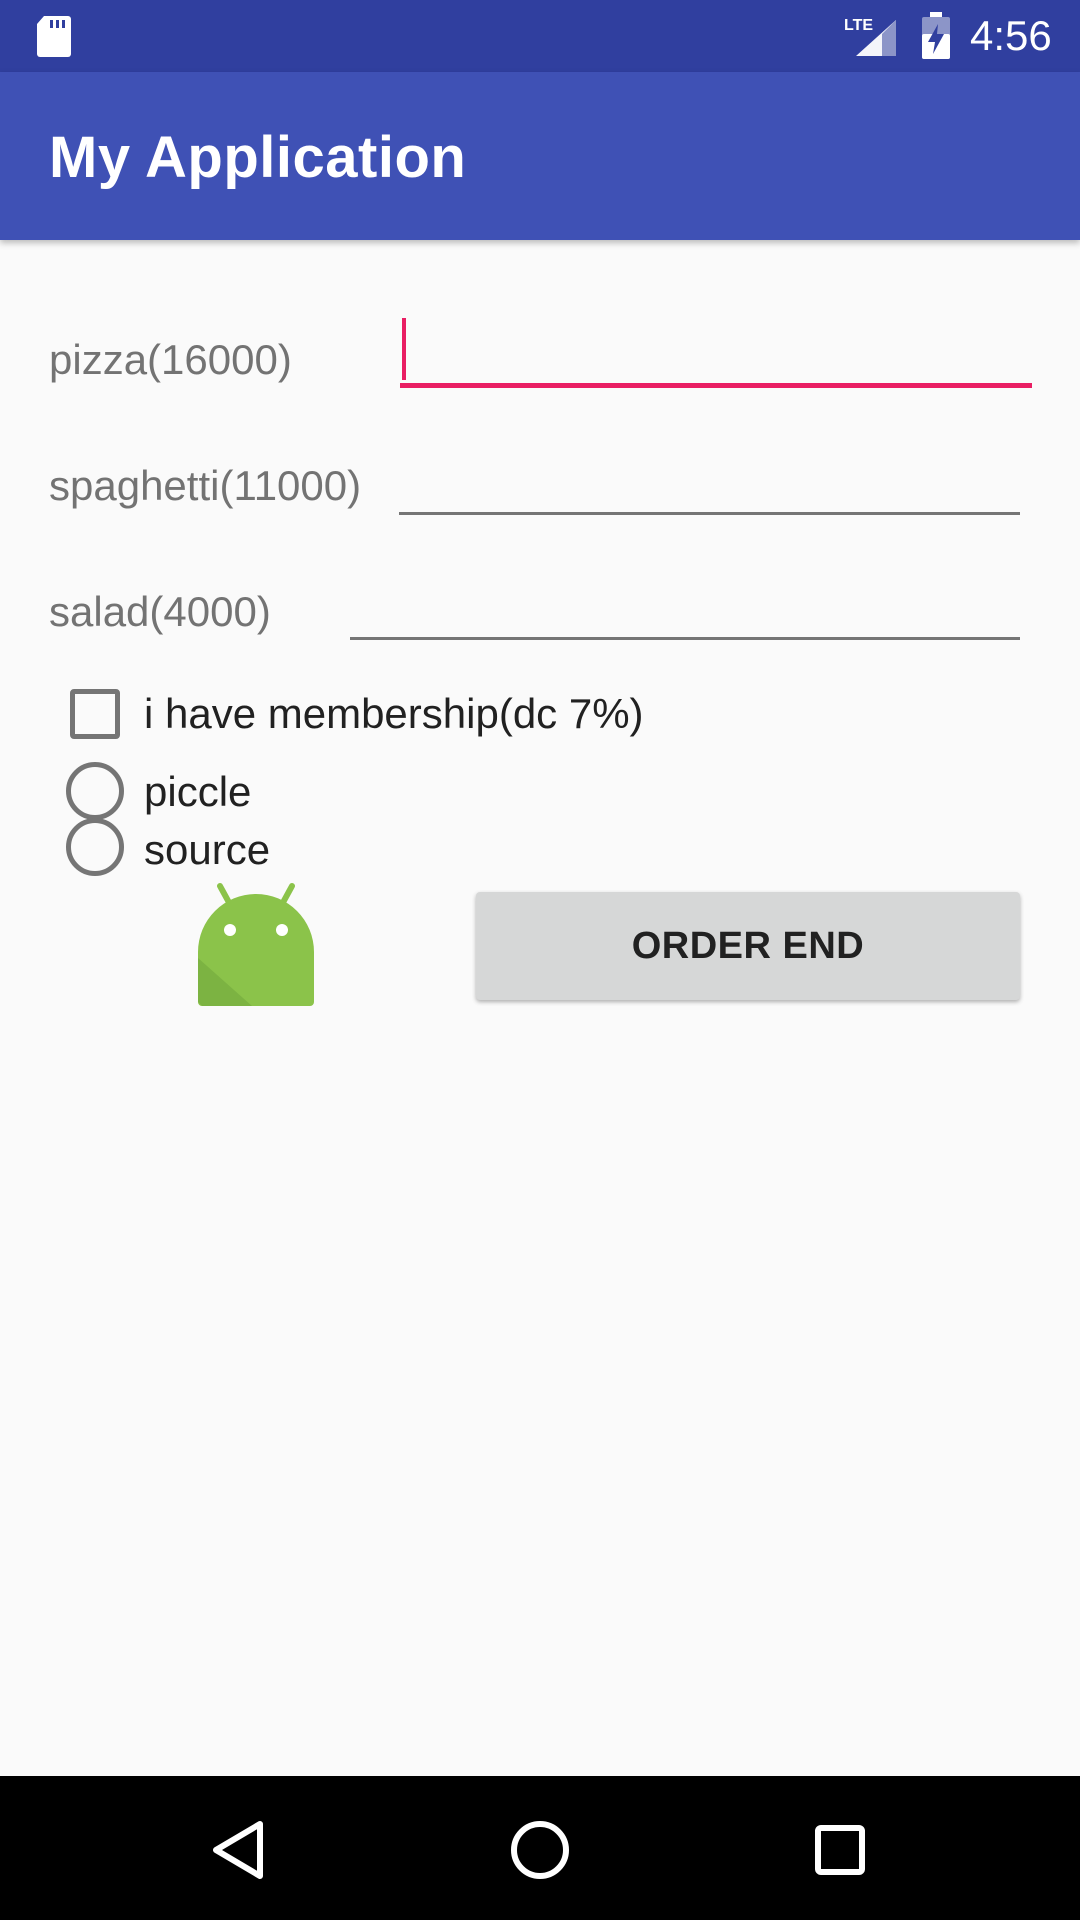  What do you see at coordinates (936, 35) in the screenshot?
I see `battery-charging-icon` at bounding box center [936, 35].